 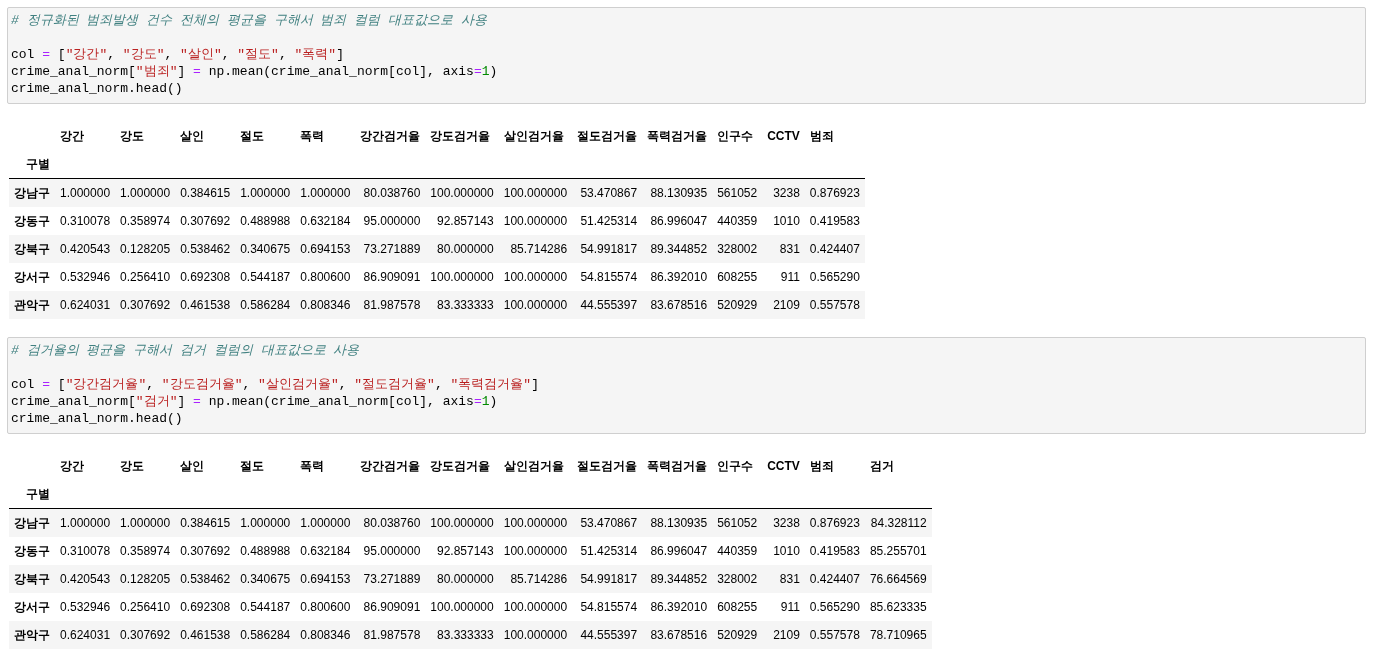 I want to click on table-cell: 92.857143, so click(x=462, y=221).